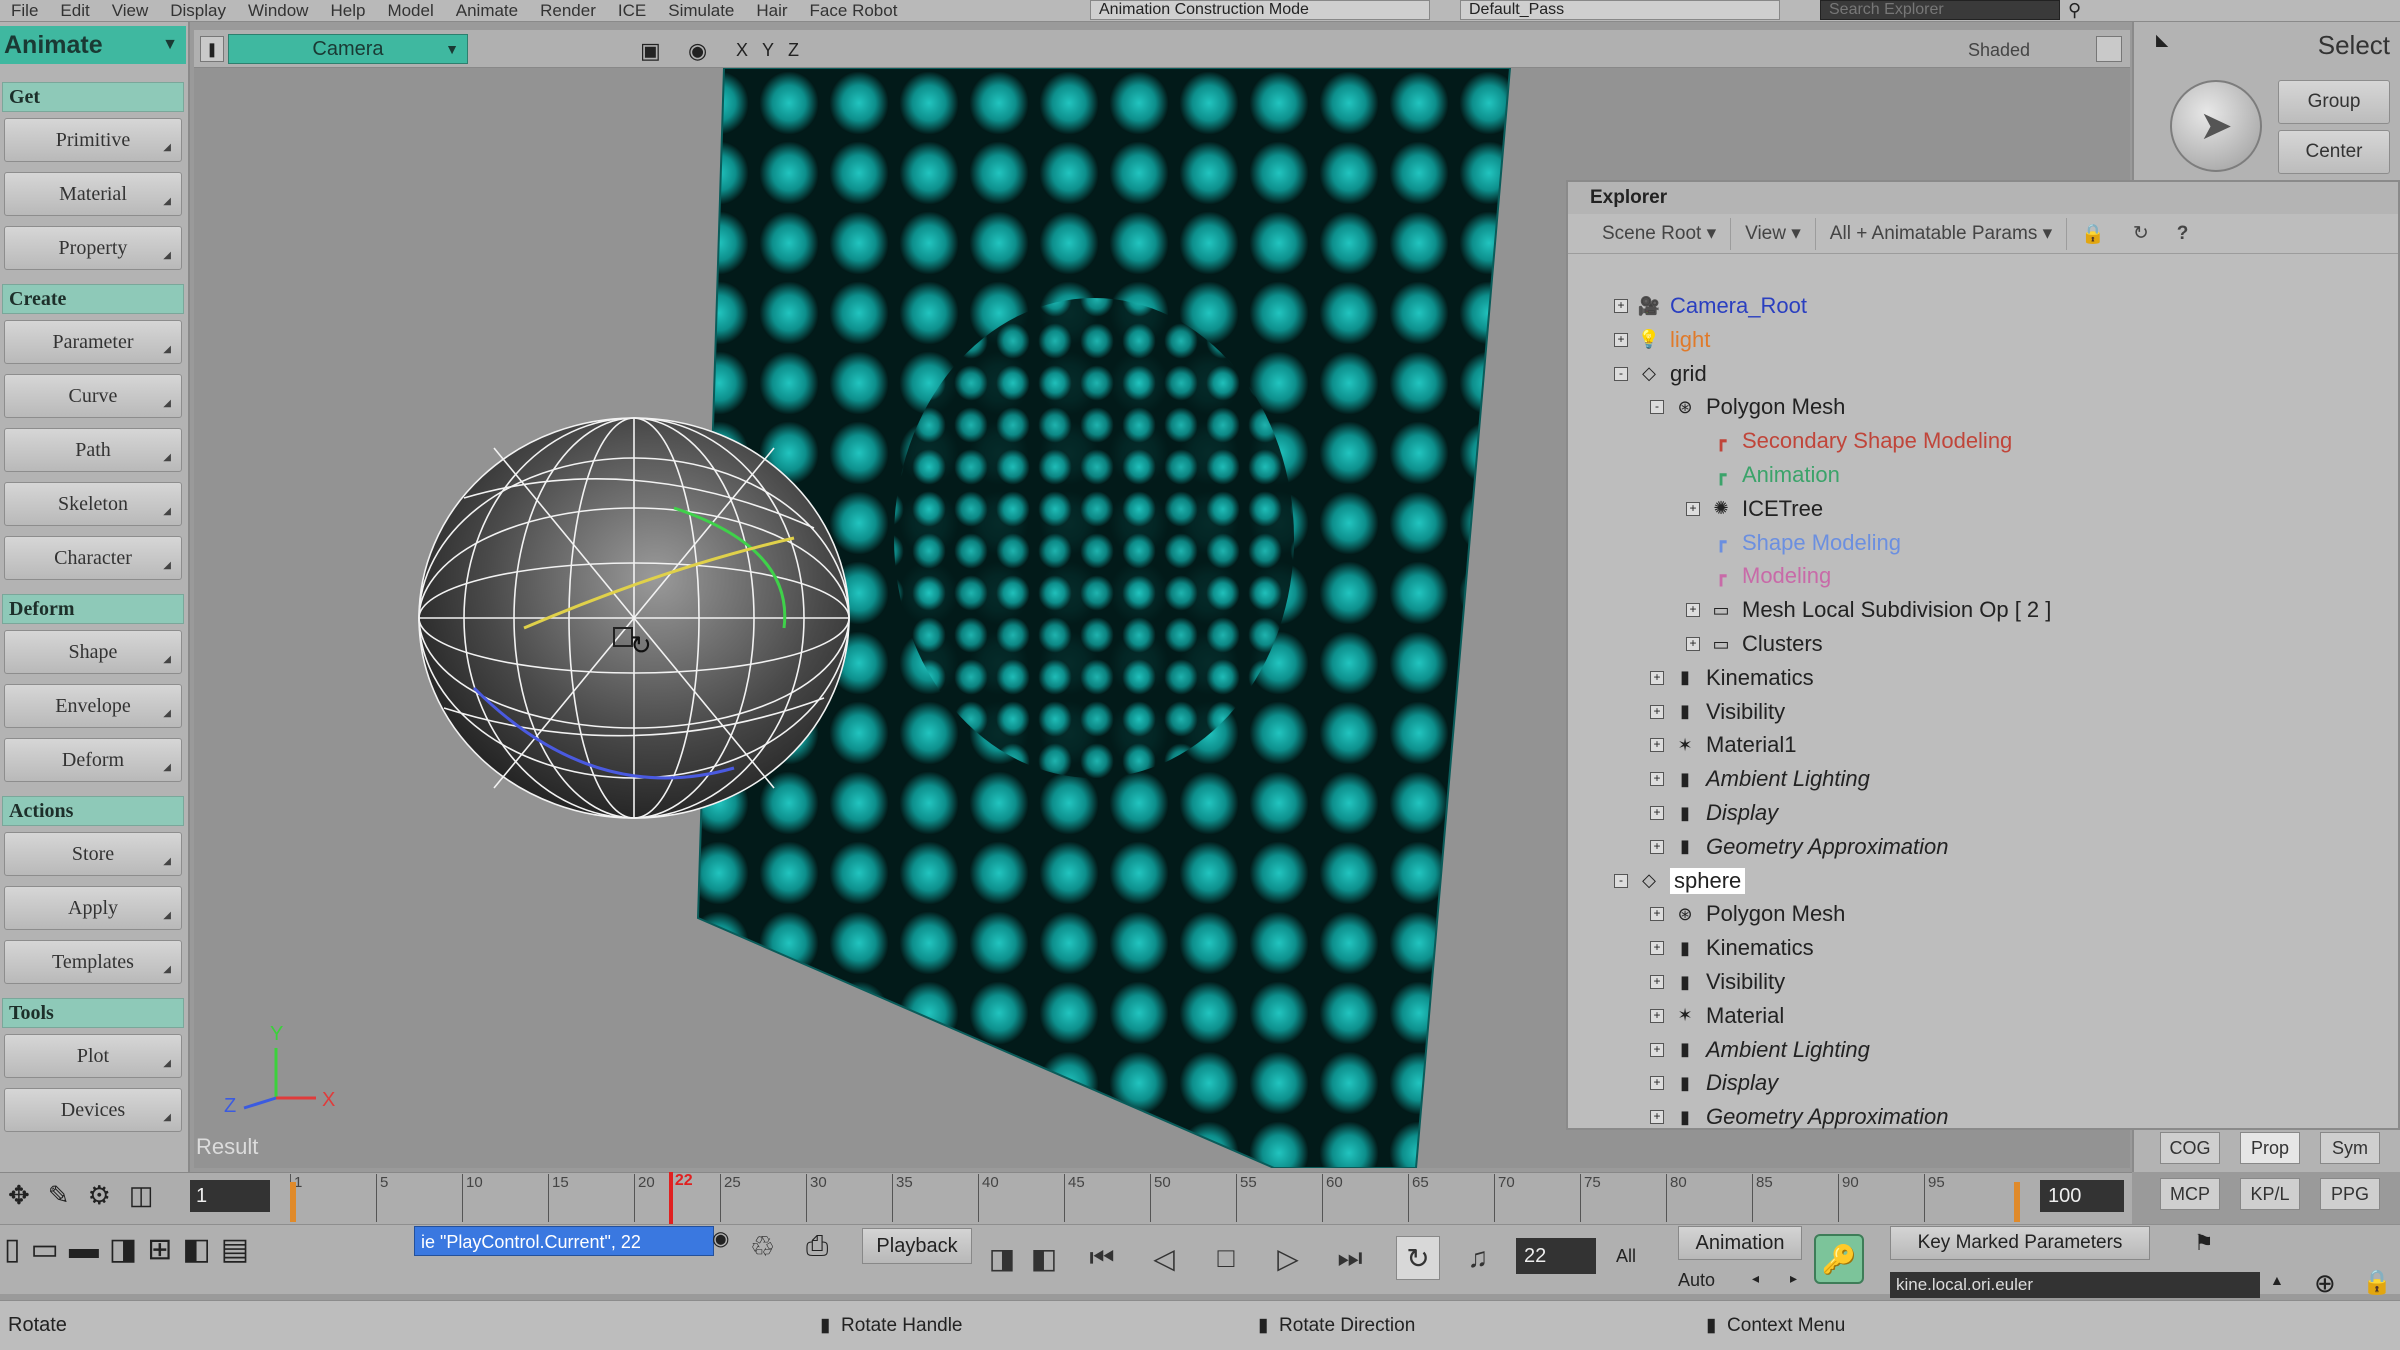 The width and height of the screenshot is (2400, 1350). What do you see at coordinates (1793, 543) in the screenshot?
I see `tree-item: +┏Shape Modeling` at bounding box center [1793, 543].